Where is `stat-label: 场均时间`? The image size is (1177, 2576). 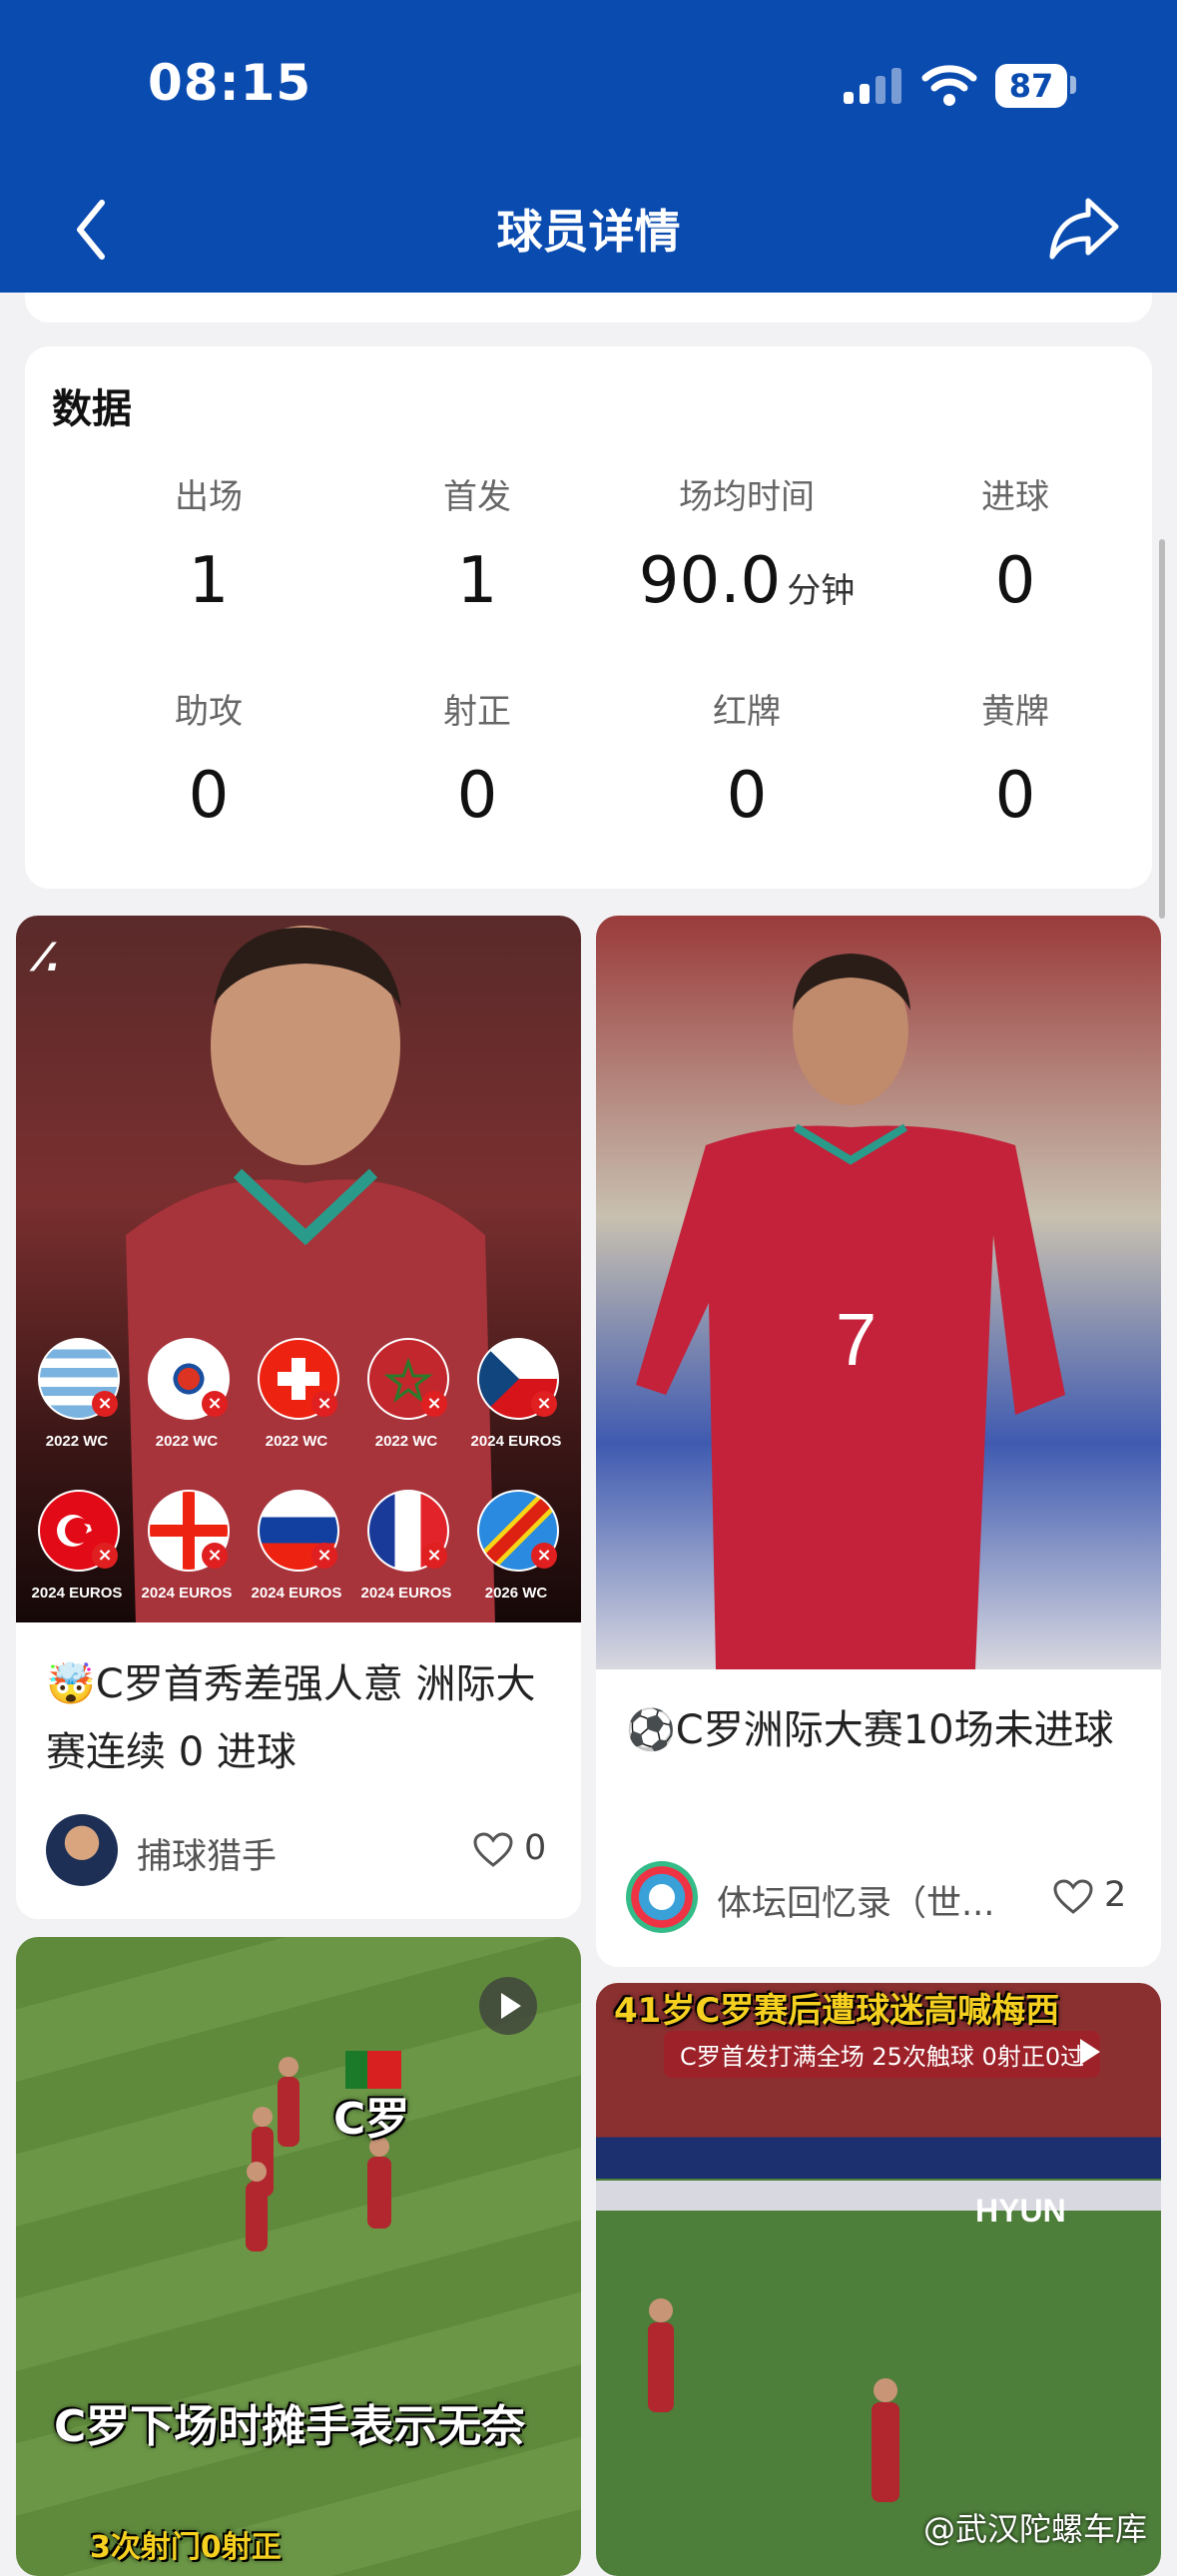 stat-label: 场均时间 is located at coordinates (747, 497).